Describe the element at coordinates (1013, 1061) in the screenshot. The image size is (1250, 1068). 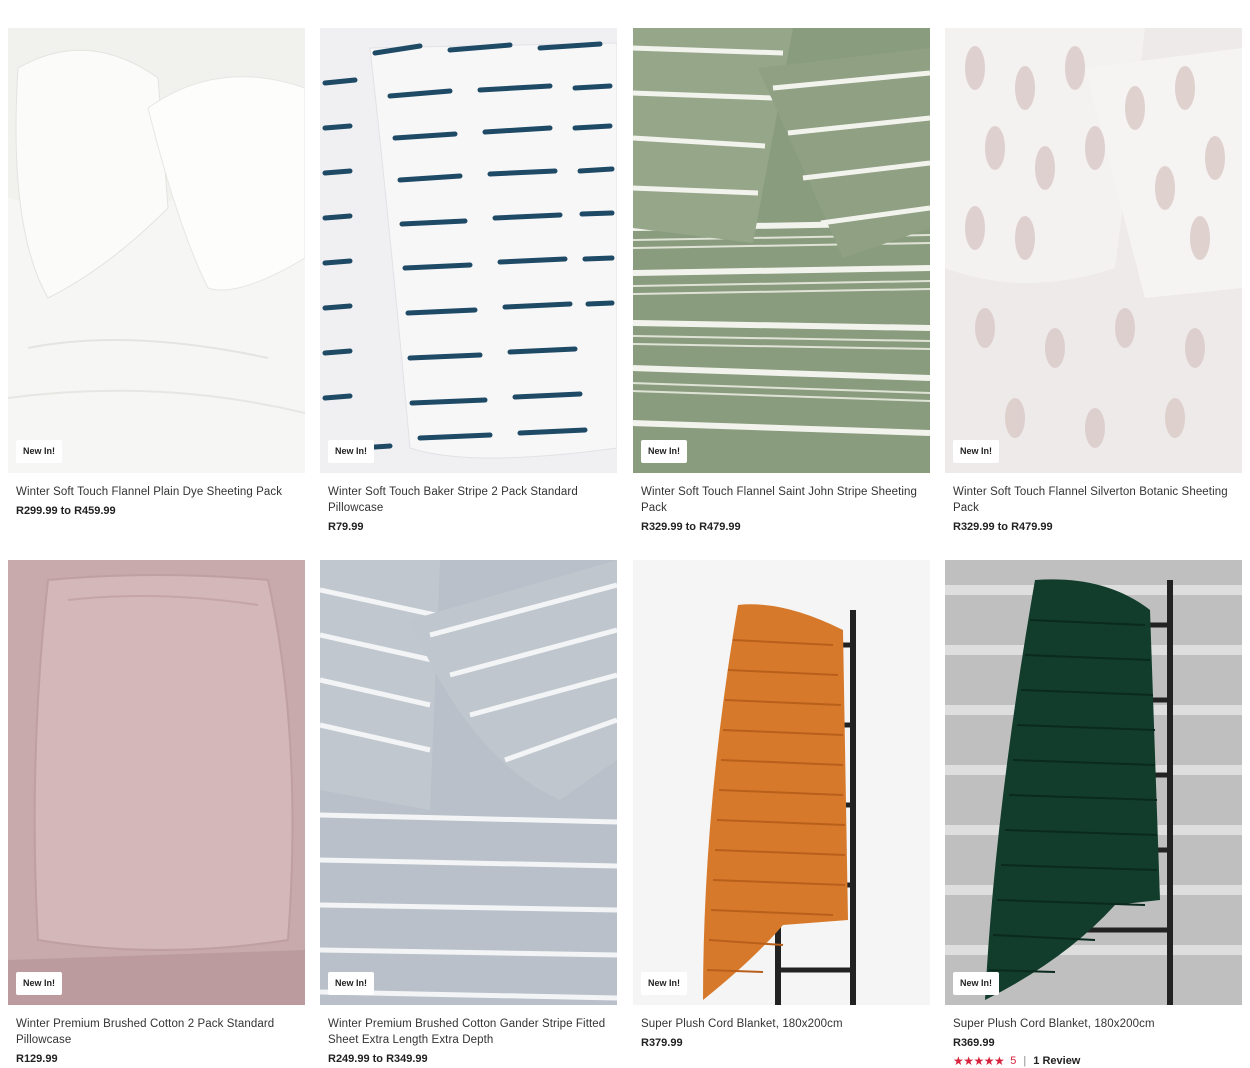
I see `rating-value: 5` at that location.